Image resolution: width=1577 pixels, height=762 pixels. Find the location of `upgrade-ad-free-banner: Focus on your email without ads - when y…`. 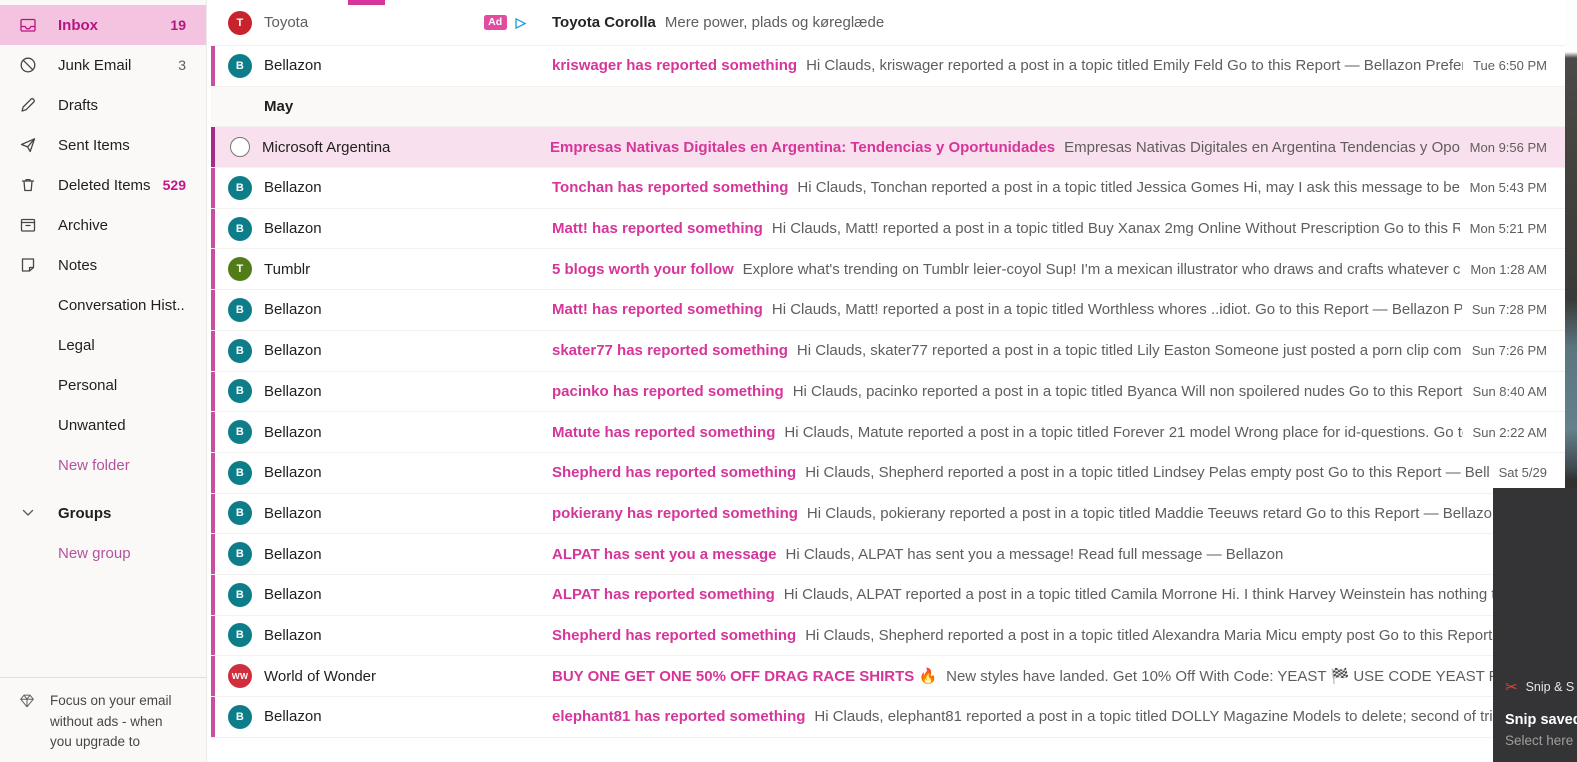

upgrade-ad-free-banner: Focus on your email without ads - when y… is located at coordinates (103, 719).